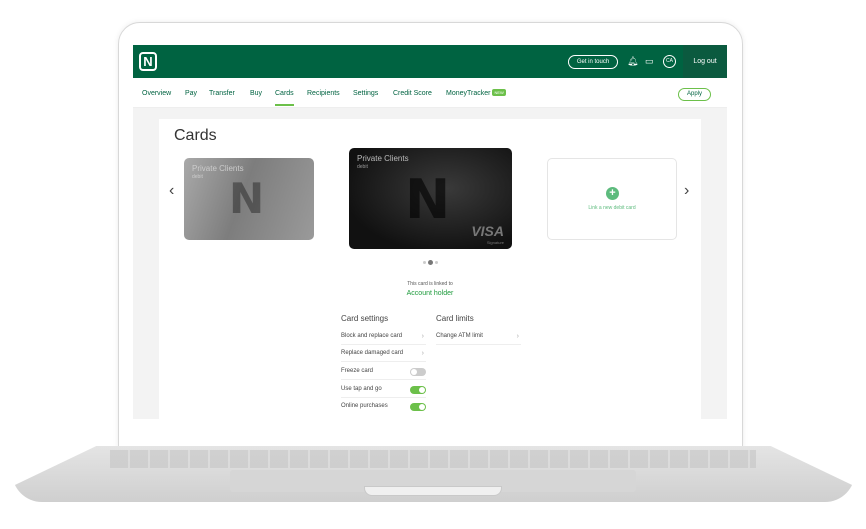 Image resolution: width=866 pixels, height=529 pixels. What do you see at coordinates (430, 262) in the screenshot?
I see `carousel-dot-active` at bounding box center [430, 262].